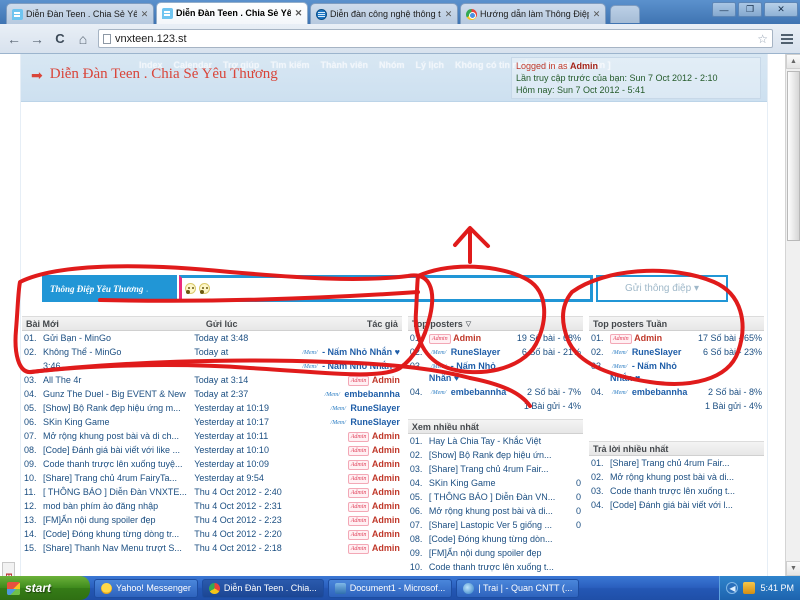 The image size is (800, 600). Describe the element at coordinates (662, 288) in the screenshot. I see `chatbox-send-button: Gửi thông điệp ▾` at that location.